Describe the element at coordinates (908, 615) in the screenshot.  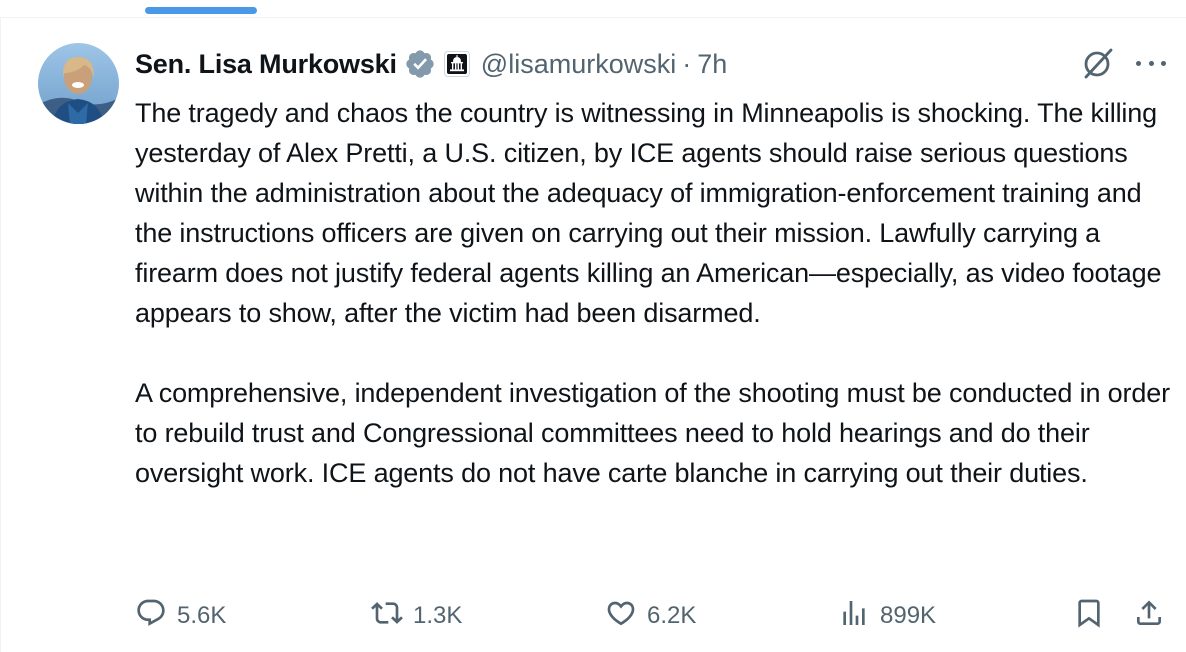
I see `views-count: 899K` at that location.